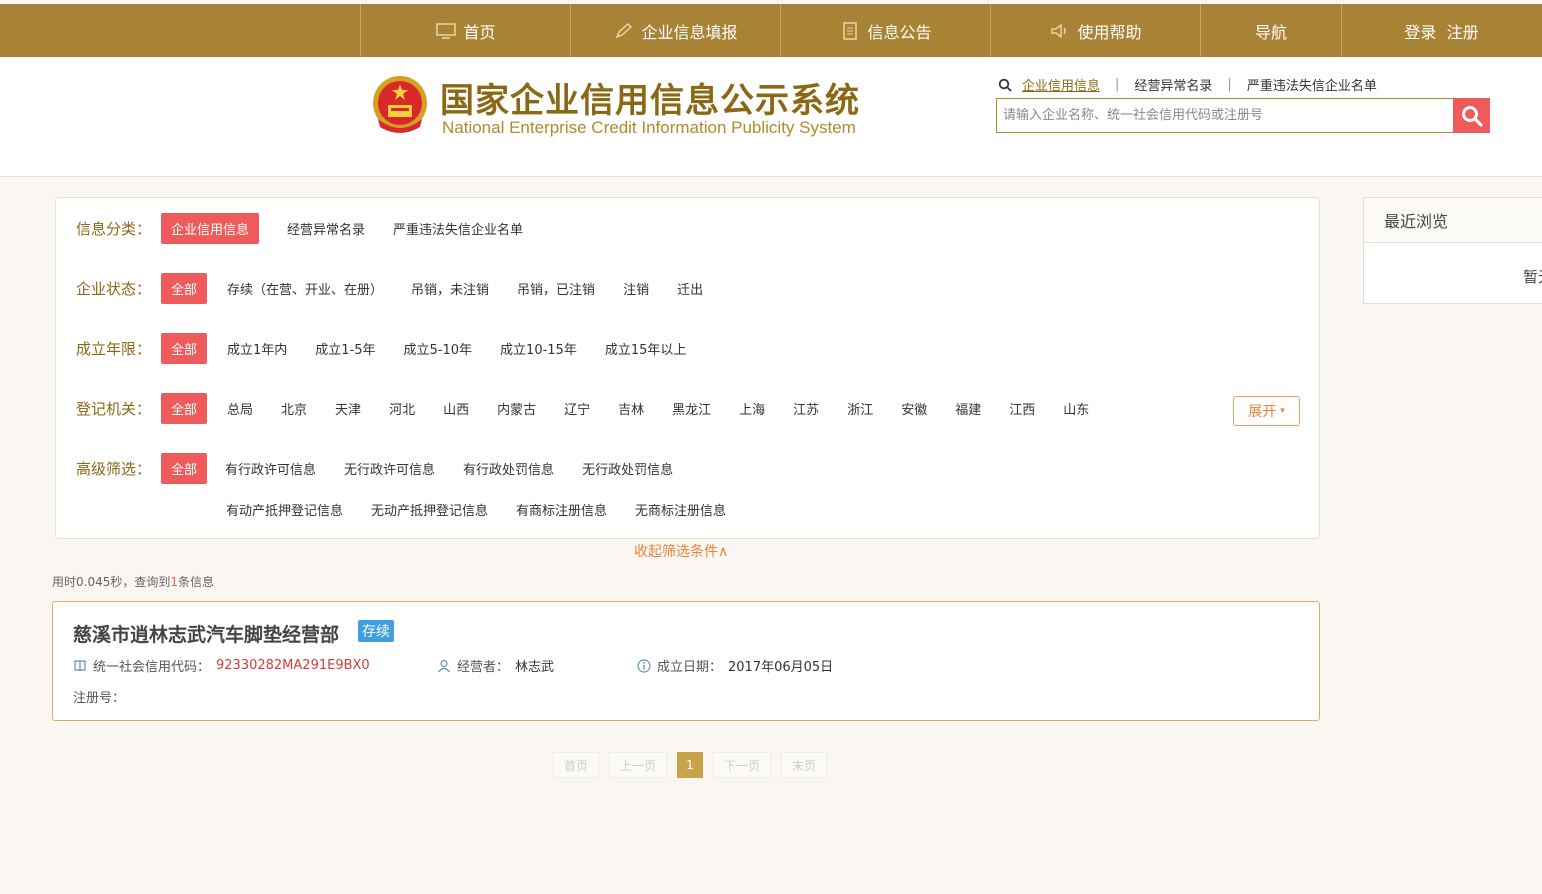  Describe the element at coordinates (1471, 115) in the screenshot. I see `search-button` at that location.